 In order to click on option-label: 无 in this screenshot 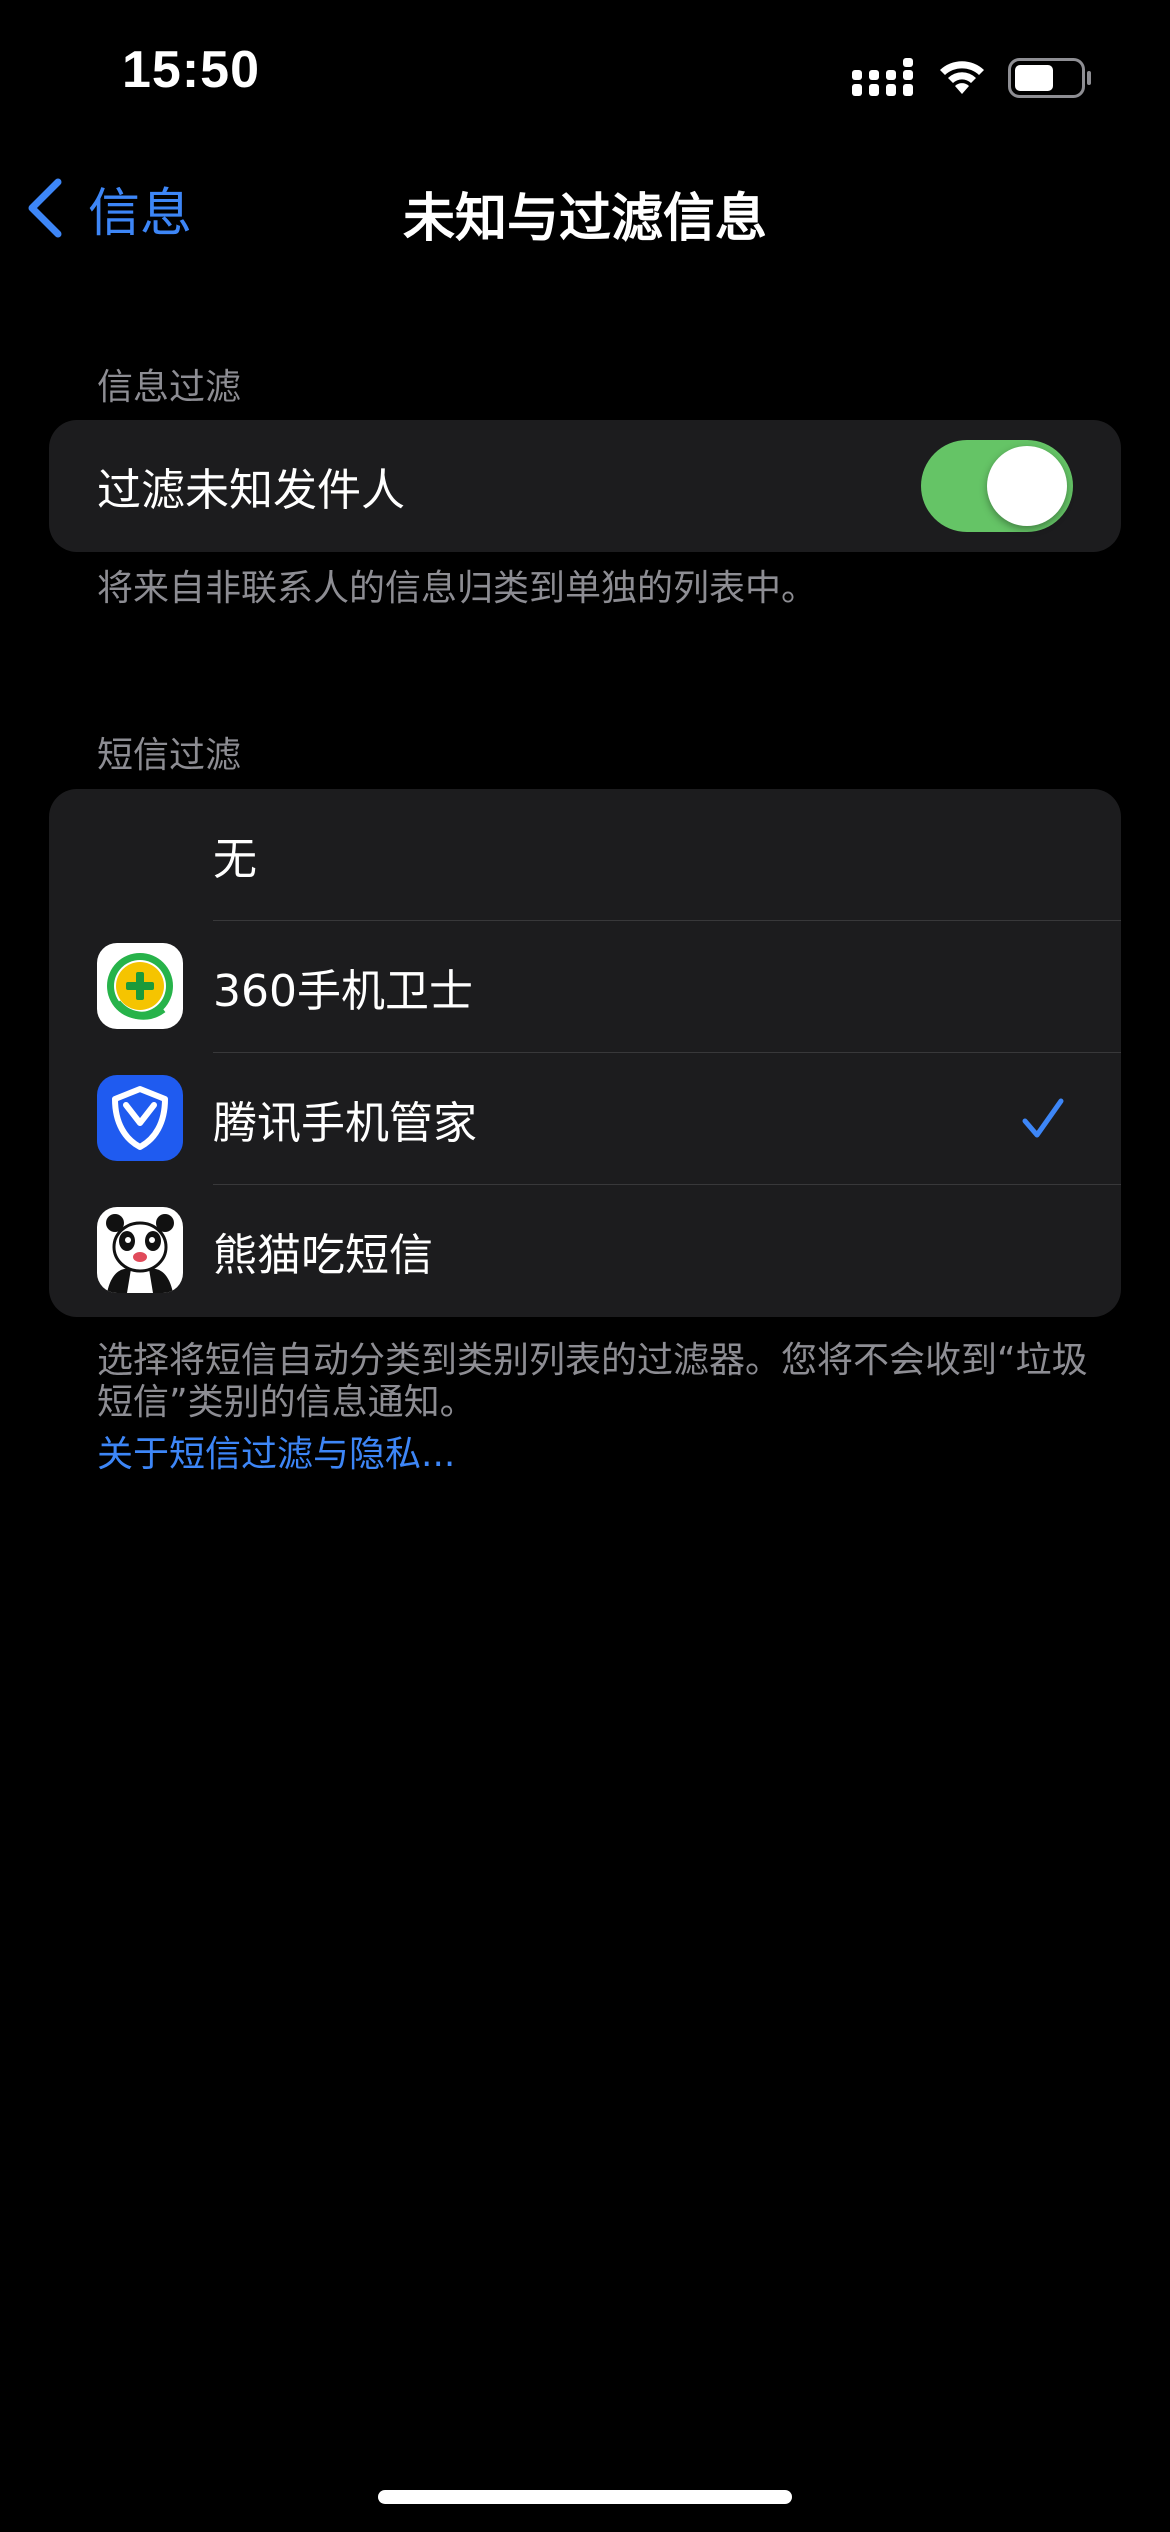, I will do `click(235, 859)`.